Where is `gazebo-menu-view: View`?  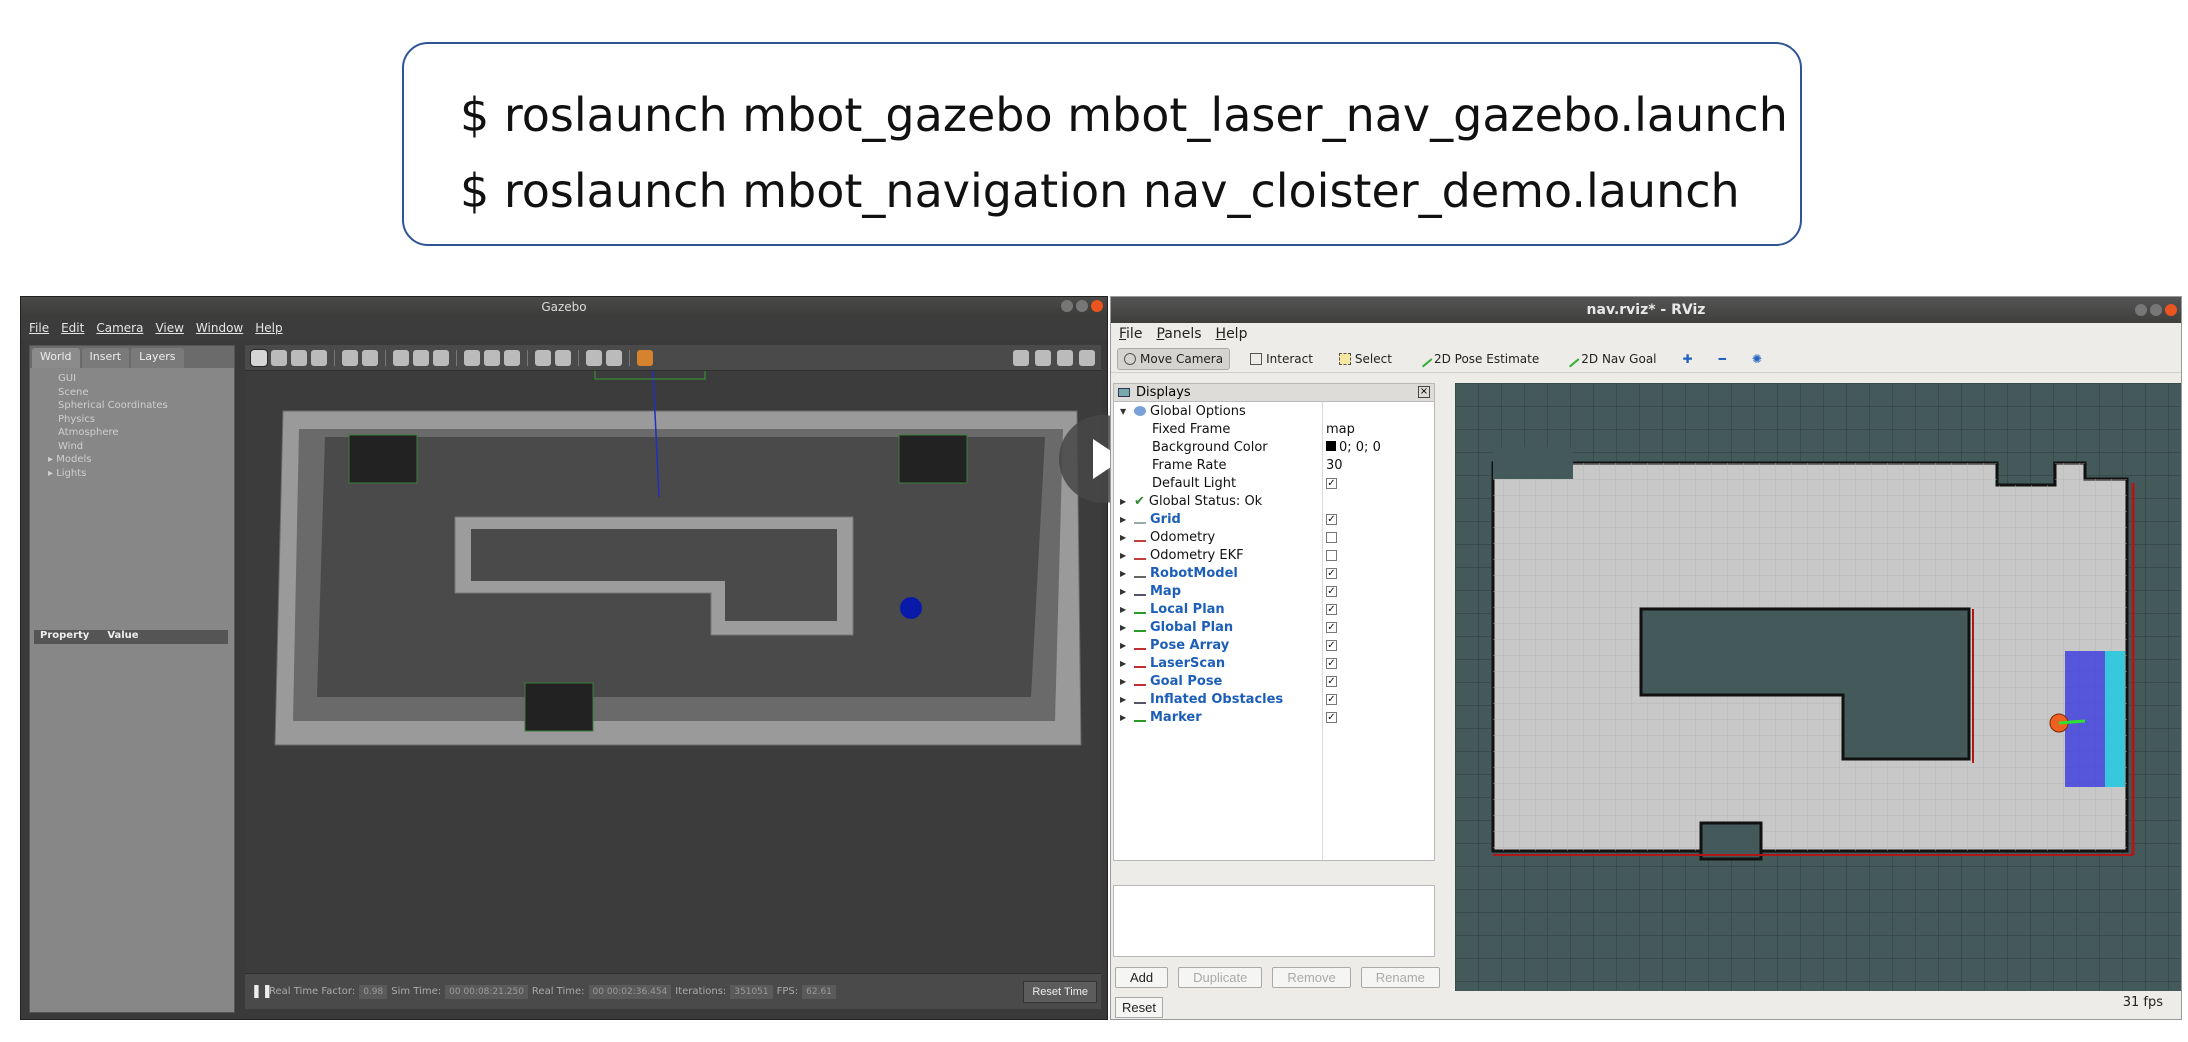
gazebo-menu-view: View is located at coordinates (169, 328).